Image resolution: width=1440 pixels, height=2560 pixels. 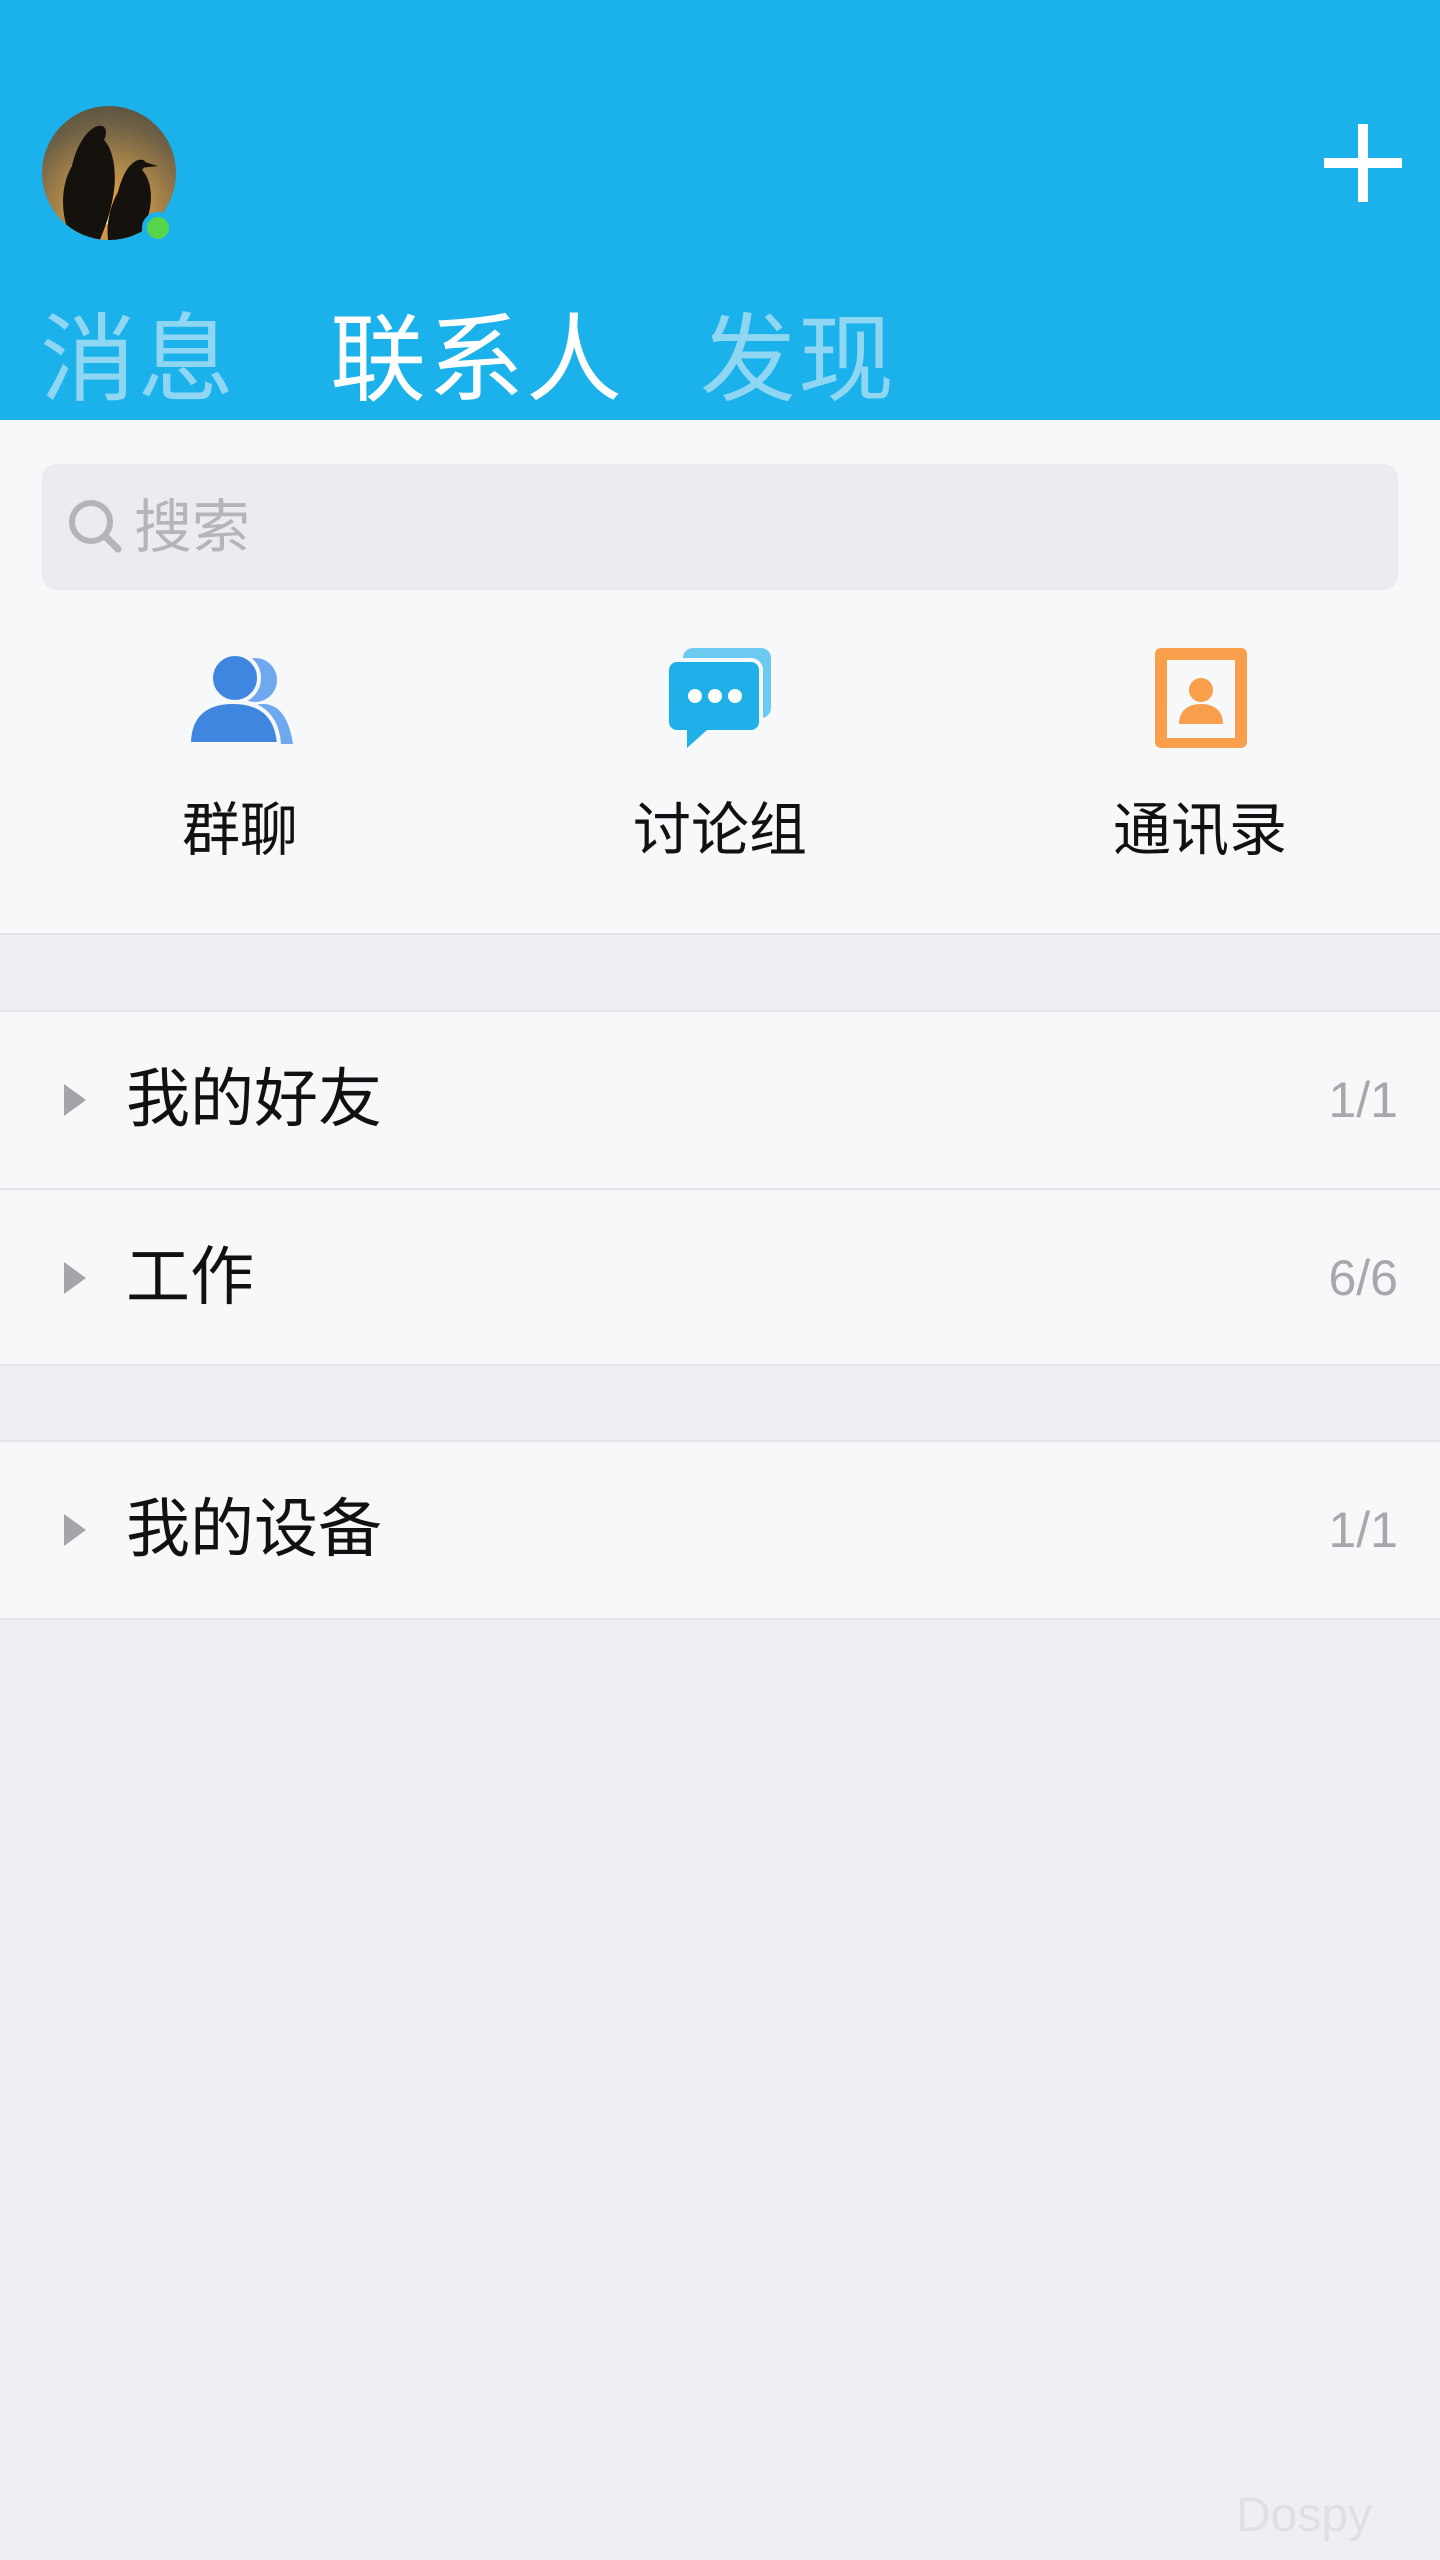 I want to click on group-row-my-devices: 我的设备 1/1, so click(x=720, y=1530).